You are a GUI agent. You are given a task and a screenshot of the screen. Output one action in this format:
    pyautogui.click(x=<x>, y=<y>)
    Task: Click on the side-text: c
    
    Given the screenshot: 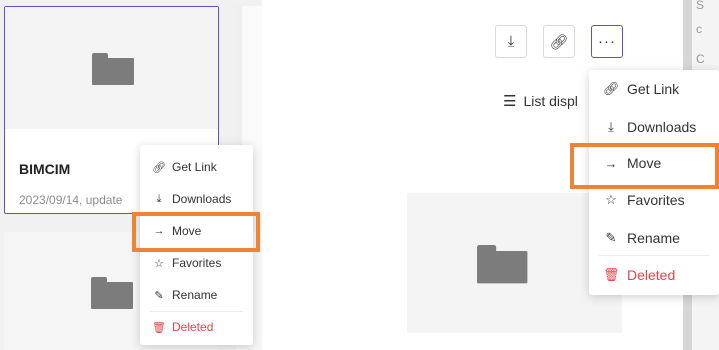 What is the action you would take?
    pyautogui.click(x=699, y=29)
    